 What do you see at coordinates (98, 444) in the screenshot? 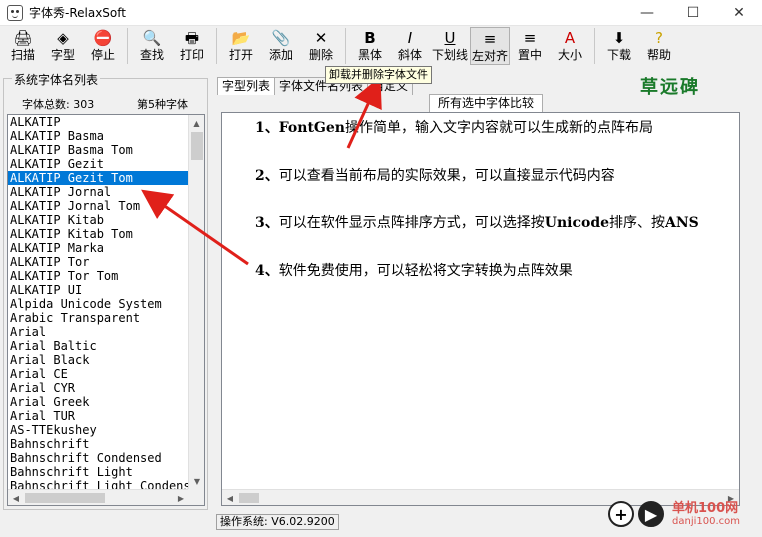
I see `font-list-item: Bahnschrift` at bounding box center [98, 444].